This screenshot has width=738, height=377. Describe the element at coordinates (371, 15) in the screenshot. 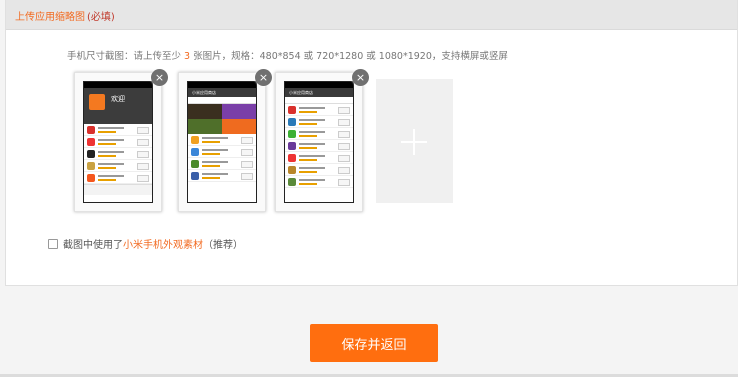

I see `panel-header: 上传应用缩略图 (必填)` at that location.